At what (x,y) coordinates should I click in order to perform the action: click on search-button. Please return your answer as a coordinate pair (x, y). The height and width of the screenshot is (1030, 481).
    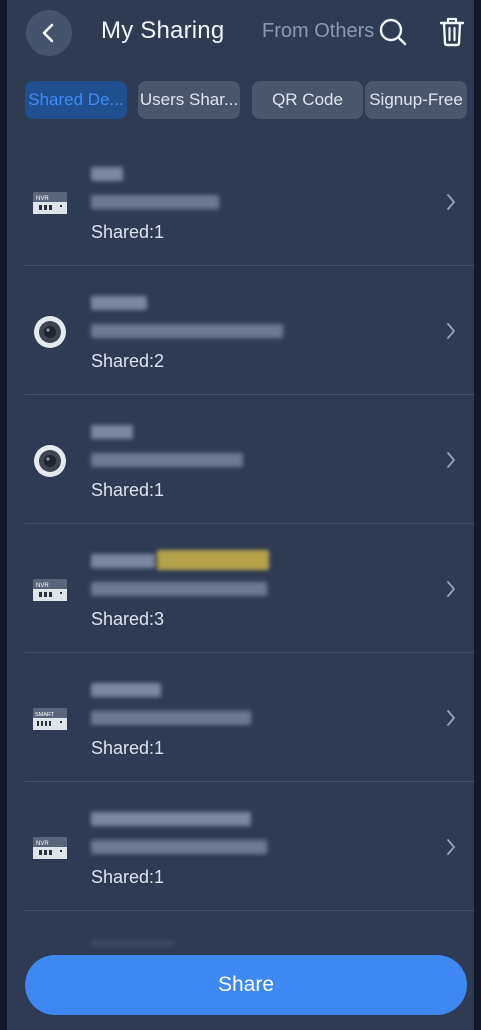
    Looking at the image, I should click on (393, 32).